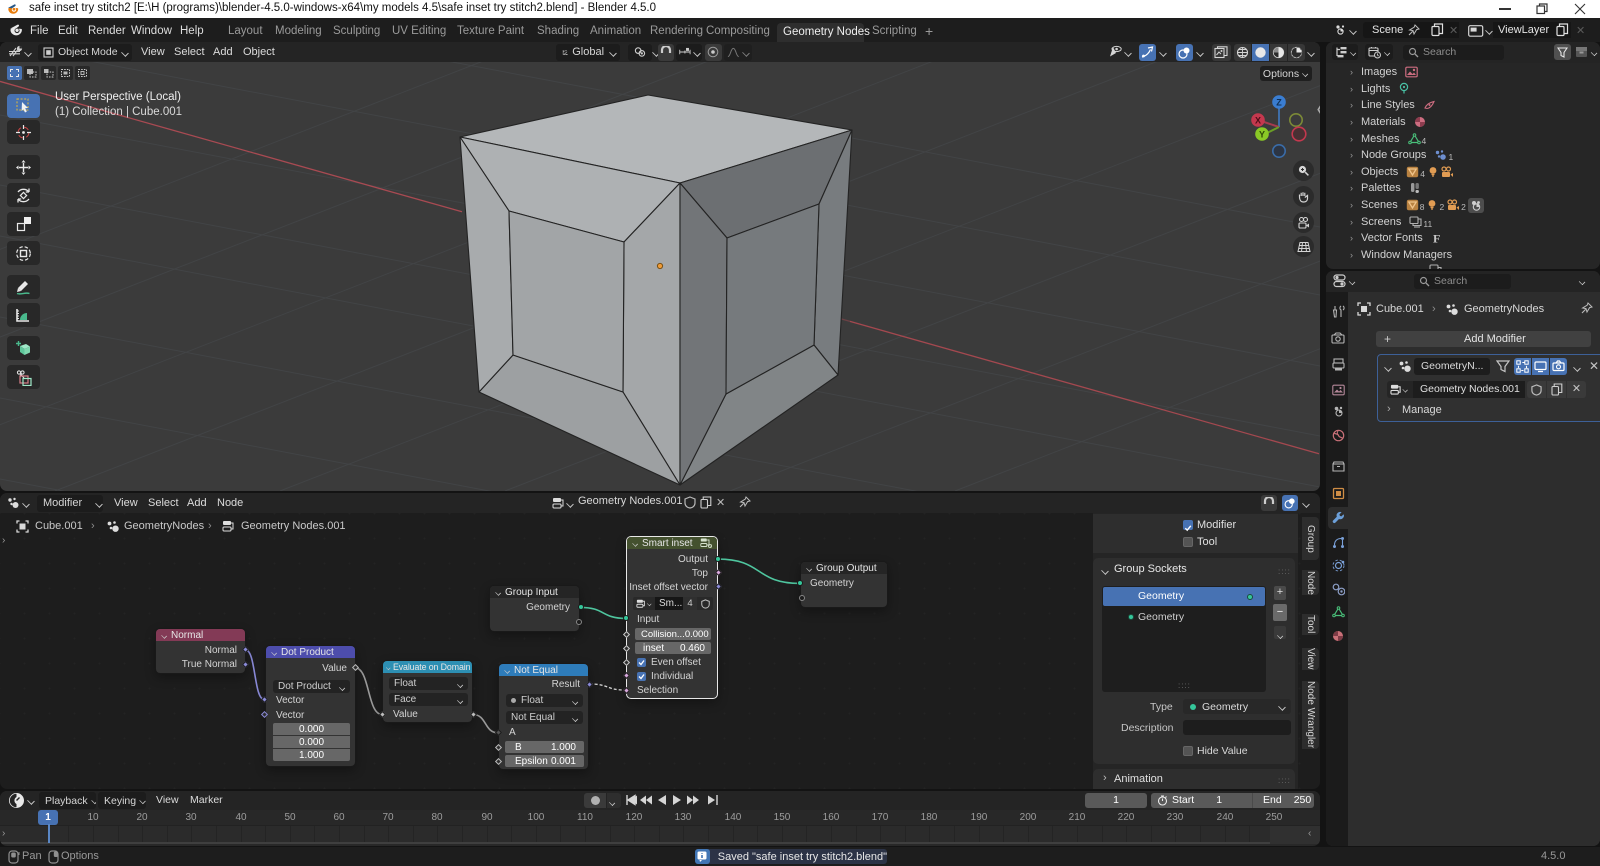 This screenshot has width=1600, height=866. What do you see at coordinates (1258, 121) in the screenshot?
I see `svg-text: X` at bounding box center [1258, 121].